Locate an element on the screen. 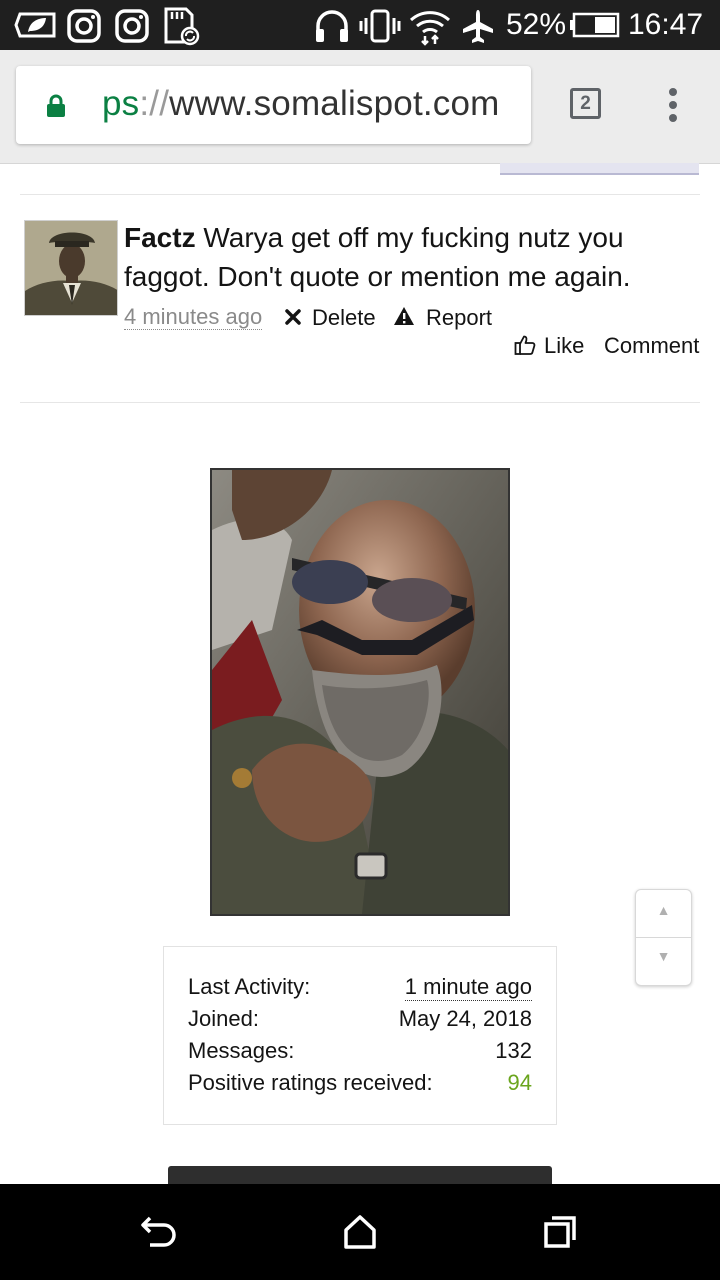 The image size is (720, 1280). airplane-mode-icon is located at coordinates (478, 26).